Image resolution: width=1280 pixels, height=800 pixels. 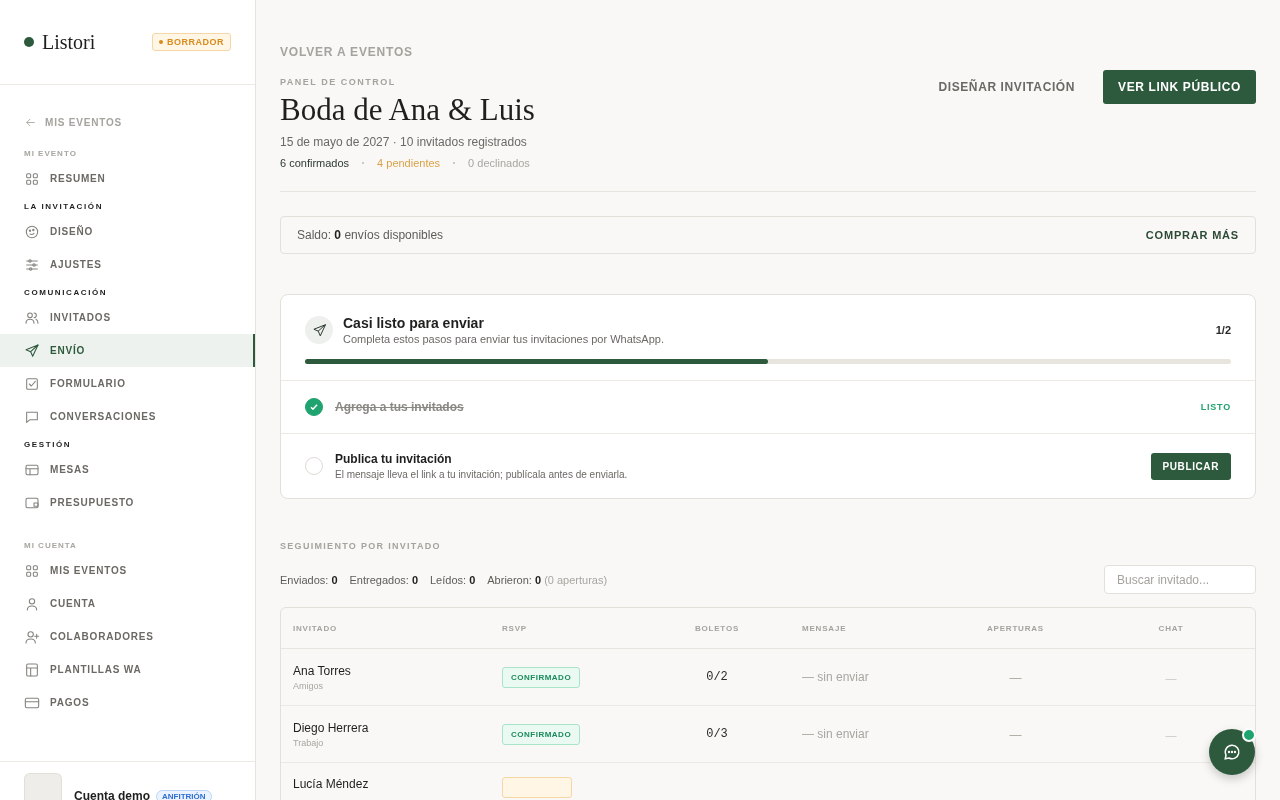 I want to click on guest-name: Ana Torres, so click(x=322, y=670).